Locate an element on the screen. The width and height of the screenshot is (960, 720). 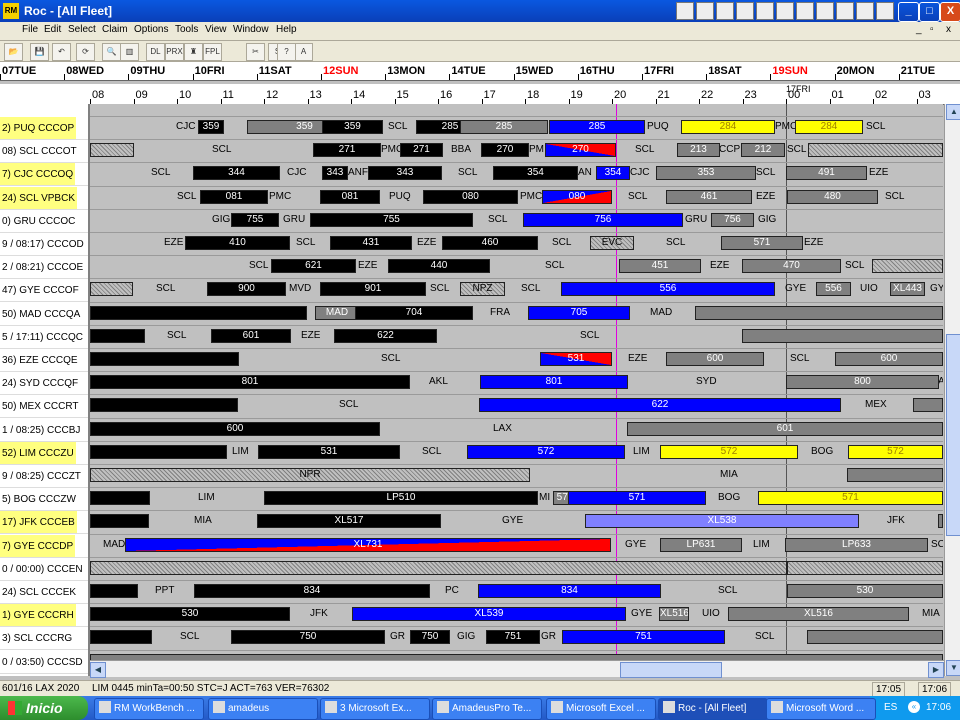
aircraft-row: 24) SCL CCCEK is located at coordinates (44, 592).